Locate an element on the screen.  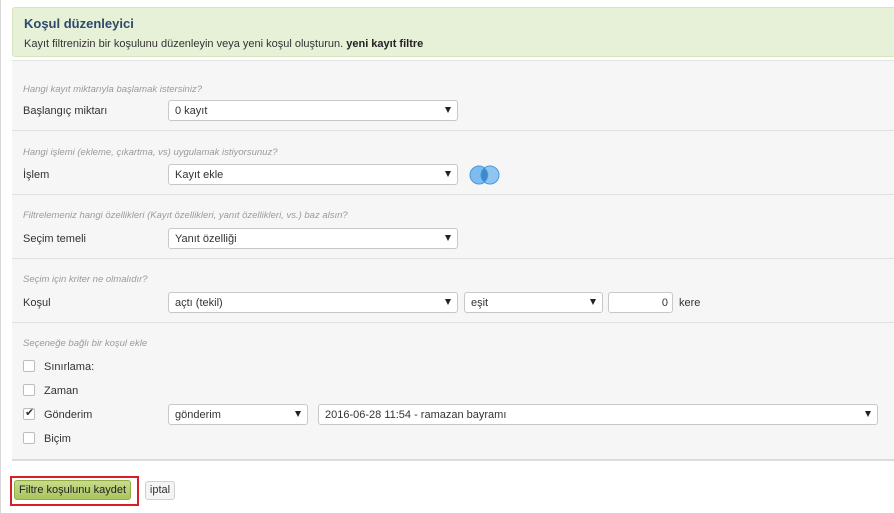
count-input: 0 is located at coordinates (640, 302).